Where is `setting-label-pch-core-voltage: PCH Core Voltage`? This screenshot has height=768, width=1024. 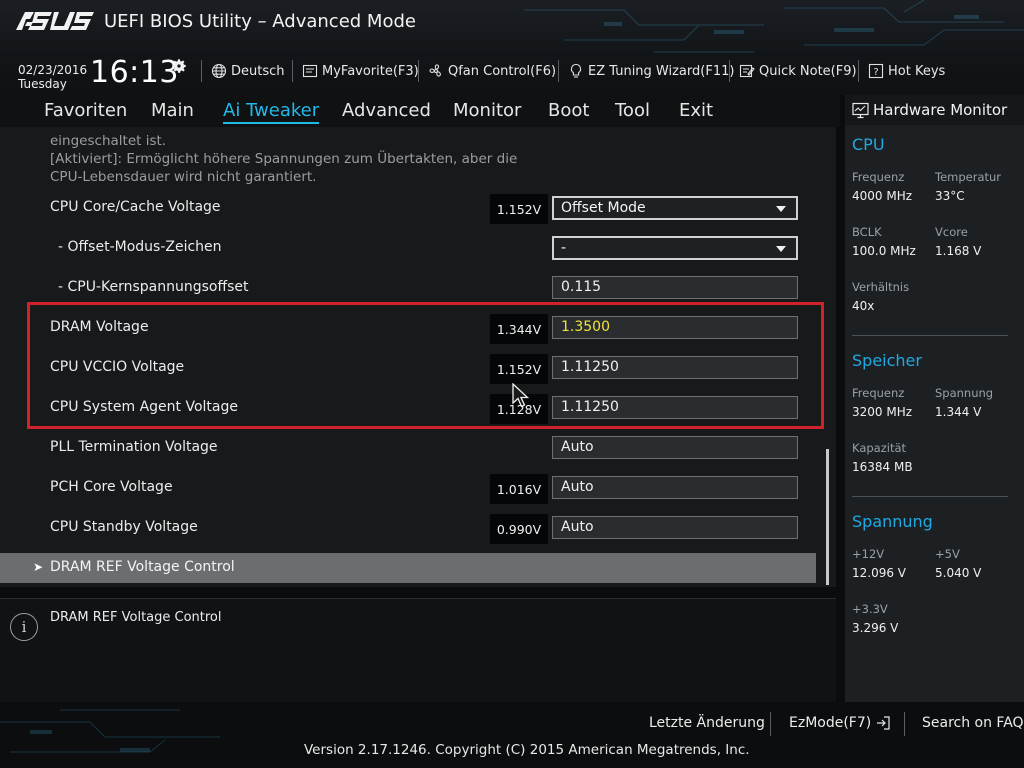
setting-label-pch-core-voltage: PCH Core Voltage is located at coordinates (111, 487).